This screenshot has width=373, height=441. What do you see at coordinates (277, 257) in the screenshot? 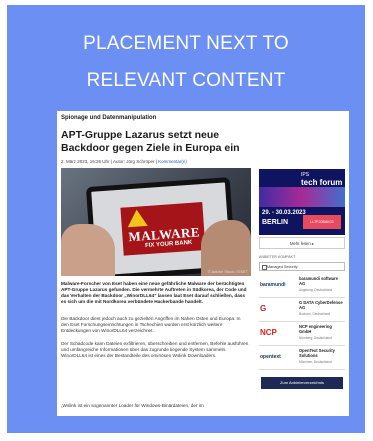
I see `partner-heading: ANBIETER KOMPAKT` at bounding box center [277, 257].